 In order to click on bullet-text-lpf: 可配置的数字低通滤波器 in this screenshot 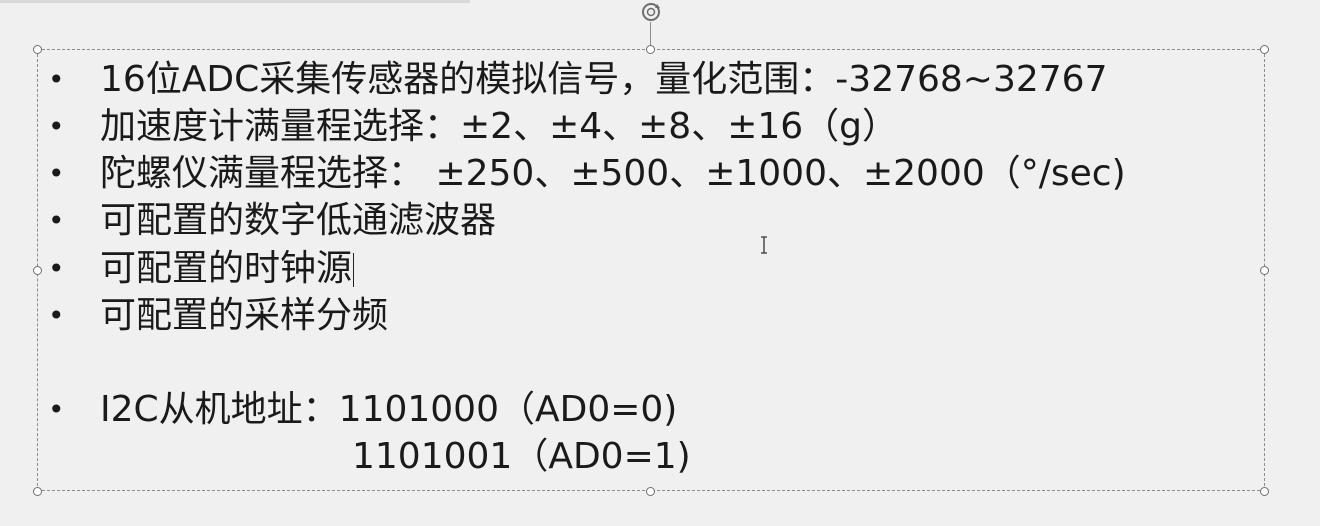, I will do `click(298, 221)`.